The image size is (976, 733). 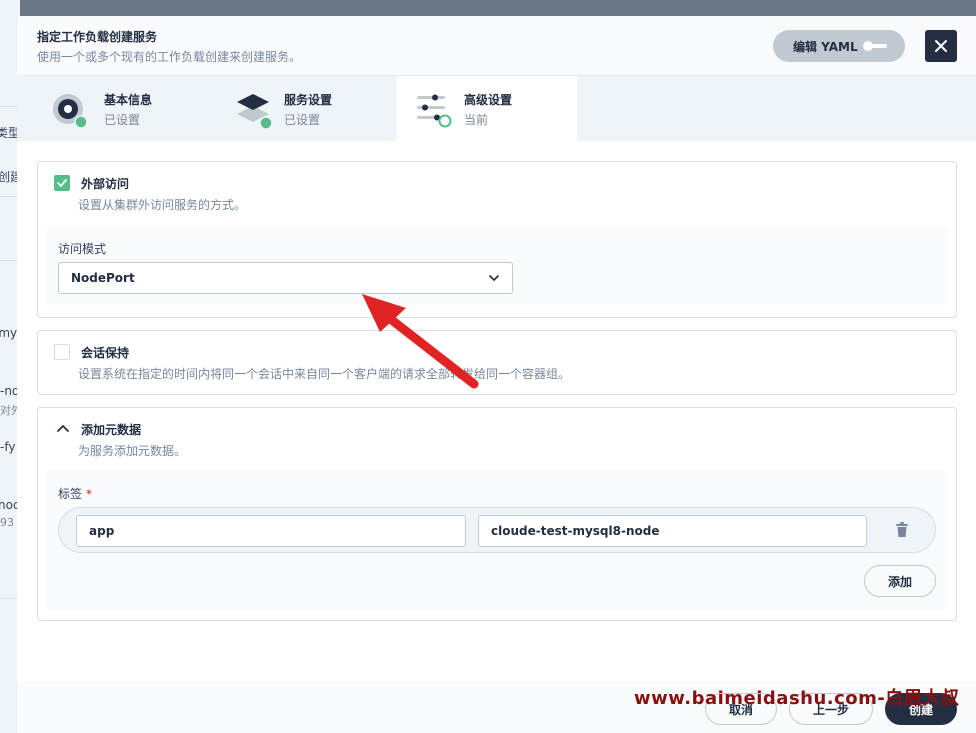 I want to click on edit-yaml-toggle: 编辑 YAML, so click(x=839, y=46).